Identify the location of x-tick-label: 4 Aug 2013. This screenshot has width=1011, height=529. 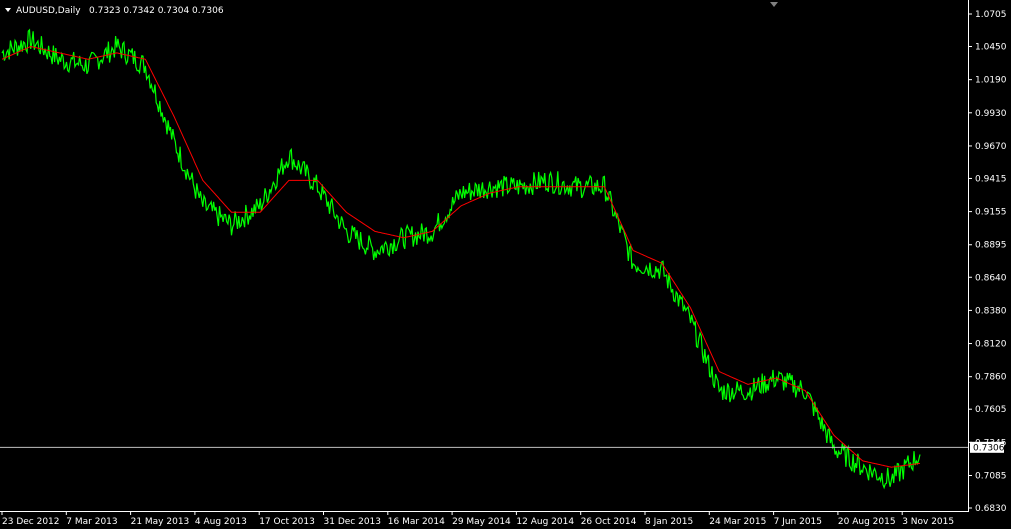
(221, 522).